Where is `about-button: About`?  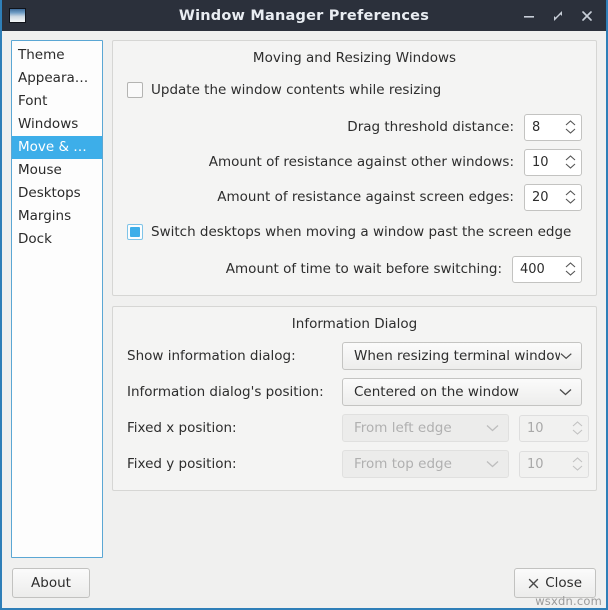
about-button: About is located at coordinates (51, 583).